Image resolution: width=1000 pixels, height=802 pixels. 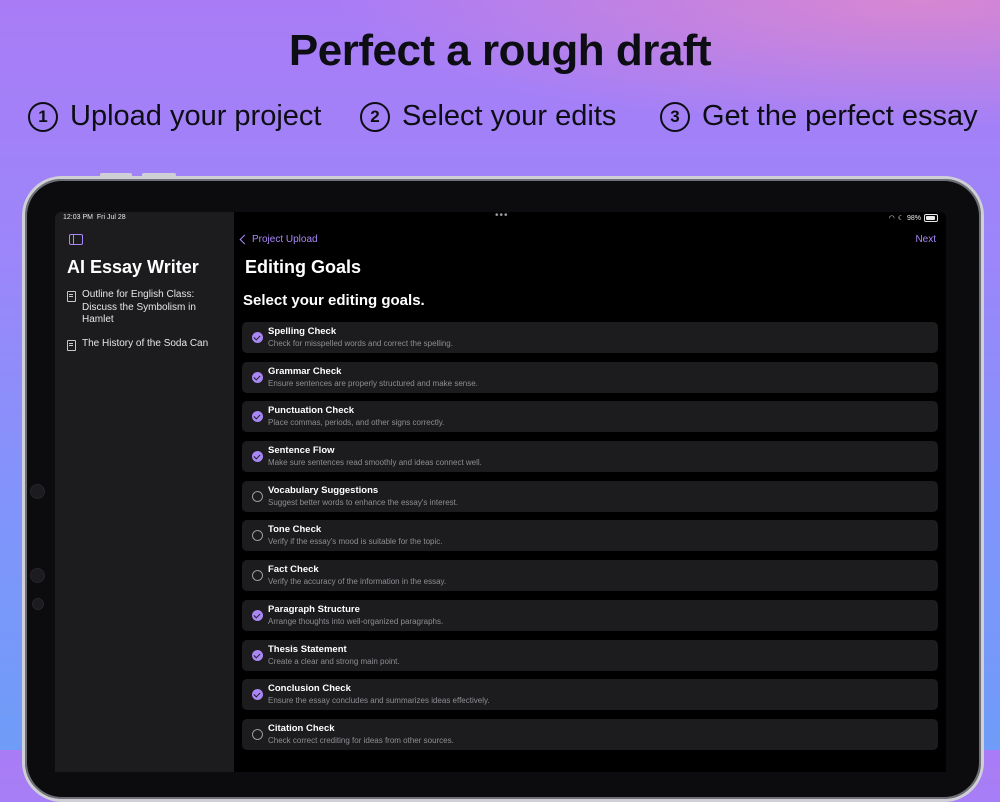 I want to click on back-button: Project Upload, so click(x=278, y=239).